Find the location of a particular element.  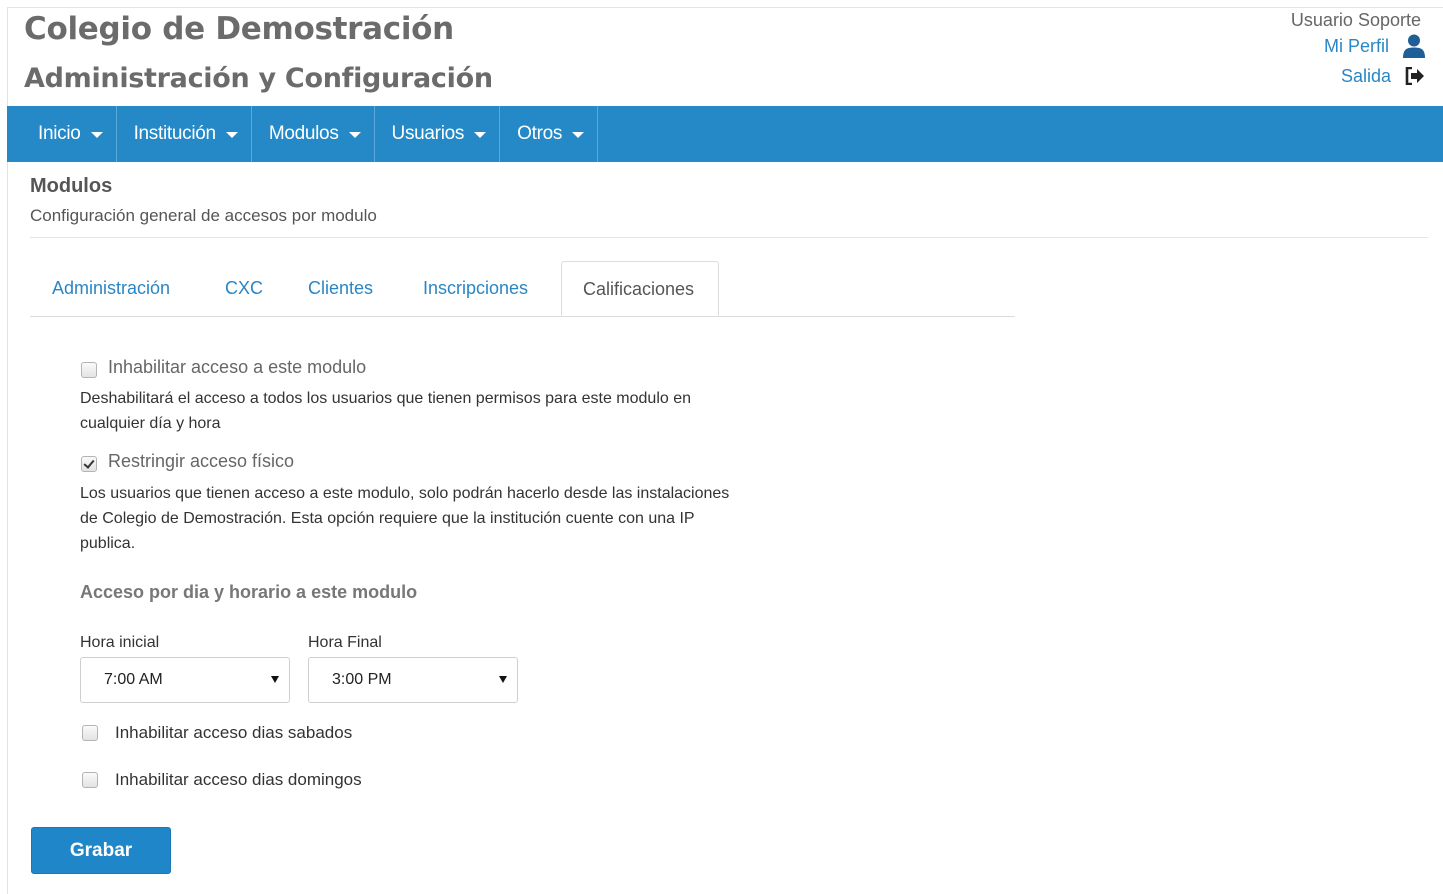

save-button: Grabar is located at coordinates (101, 850).